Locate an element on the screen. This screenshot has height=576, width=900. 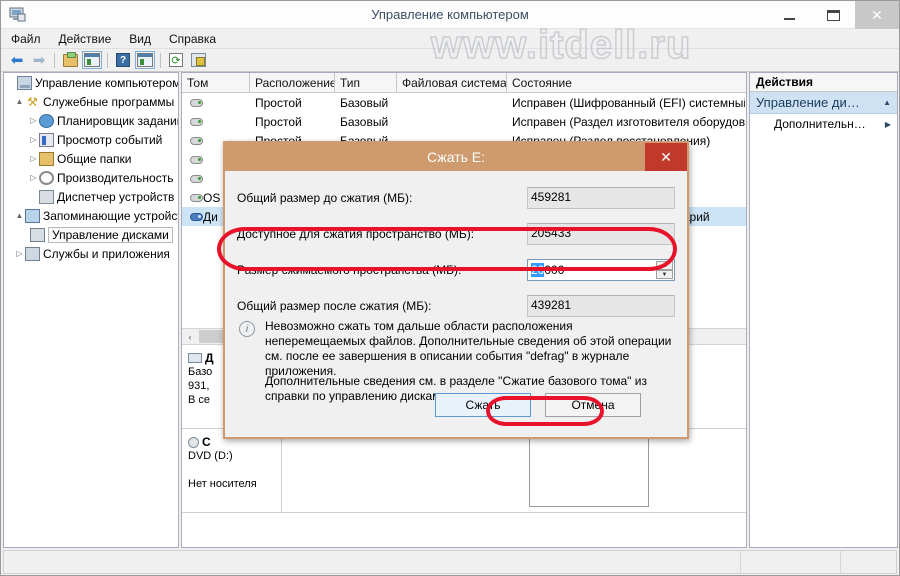
field-total-size-after: Общий размер после сжатия (МБ): 439281 is located at coordinates (456, 306).